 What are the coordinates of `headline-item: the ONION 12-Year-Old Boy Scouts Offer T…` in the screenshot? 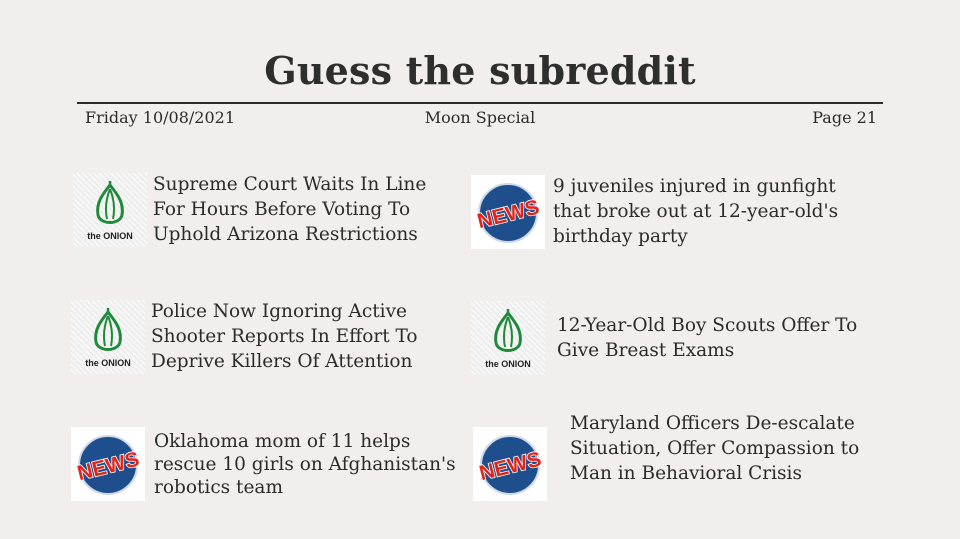 It's located at (671, 338).